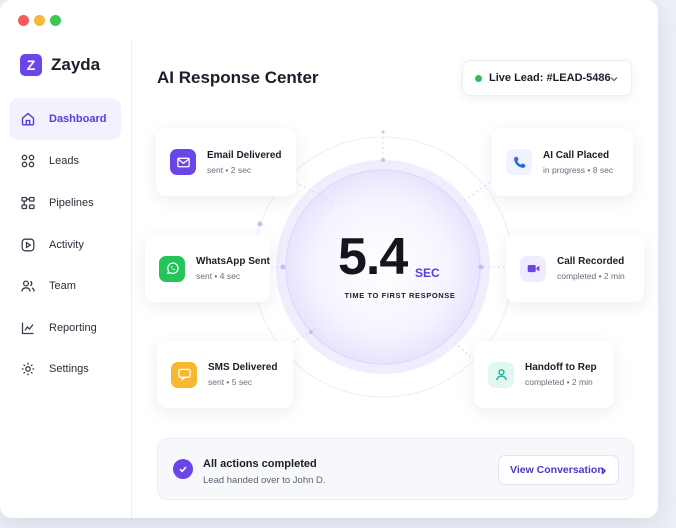 Image resolution: width=676 pixels, height=528 pixels. Describe the element at coordinates (28, 286) in the screenshot. I see `team-icon` at that location.